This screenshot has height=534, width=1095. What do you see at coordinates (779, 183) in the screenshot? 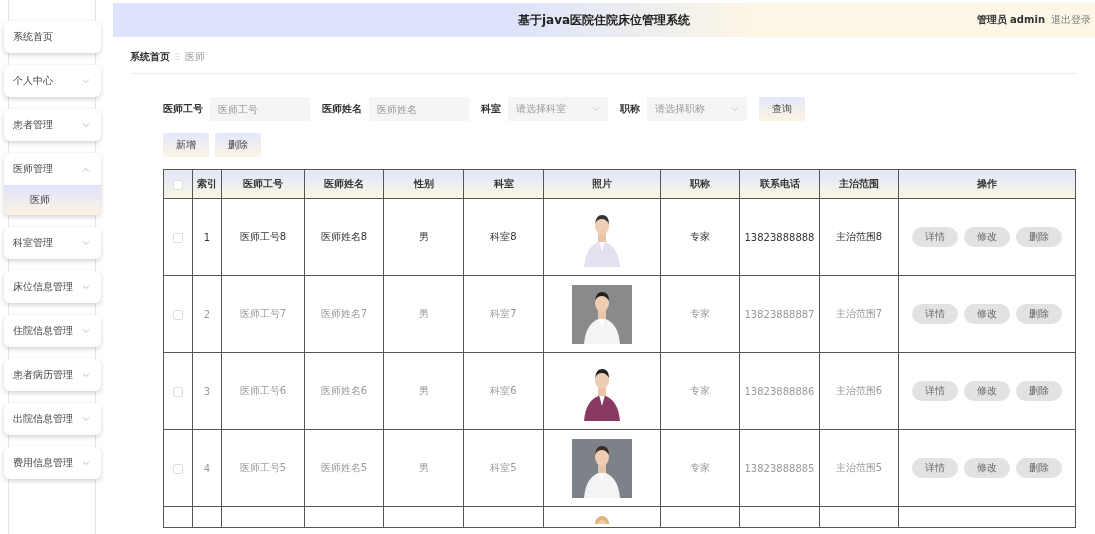
I see `column-header: 联系电话` at bounding box center [779, 183].